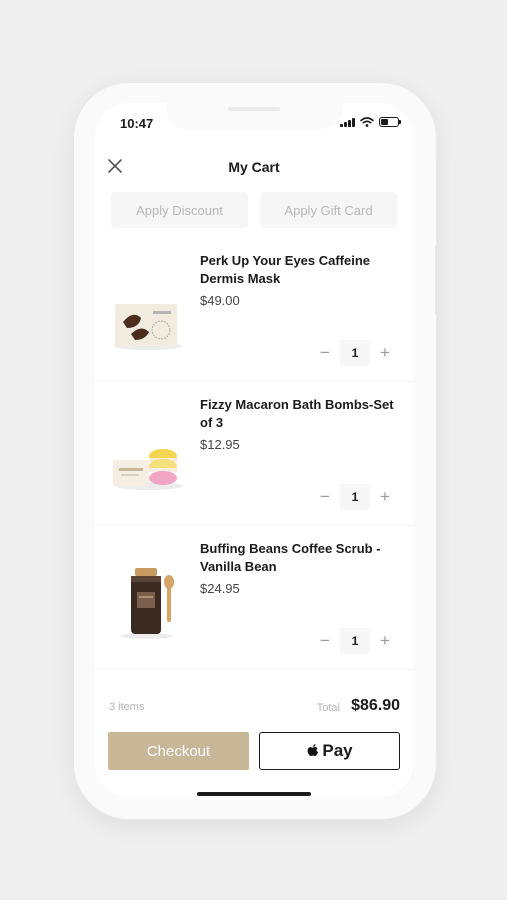 The width and height of the screenshot is (507, 900). What do you see at coordinates (328, 210) in the screenshot?
I see `apply-gift-card-button: Apply Gift Card` at bounding box center [328, 210].